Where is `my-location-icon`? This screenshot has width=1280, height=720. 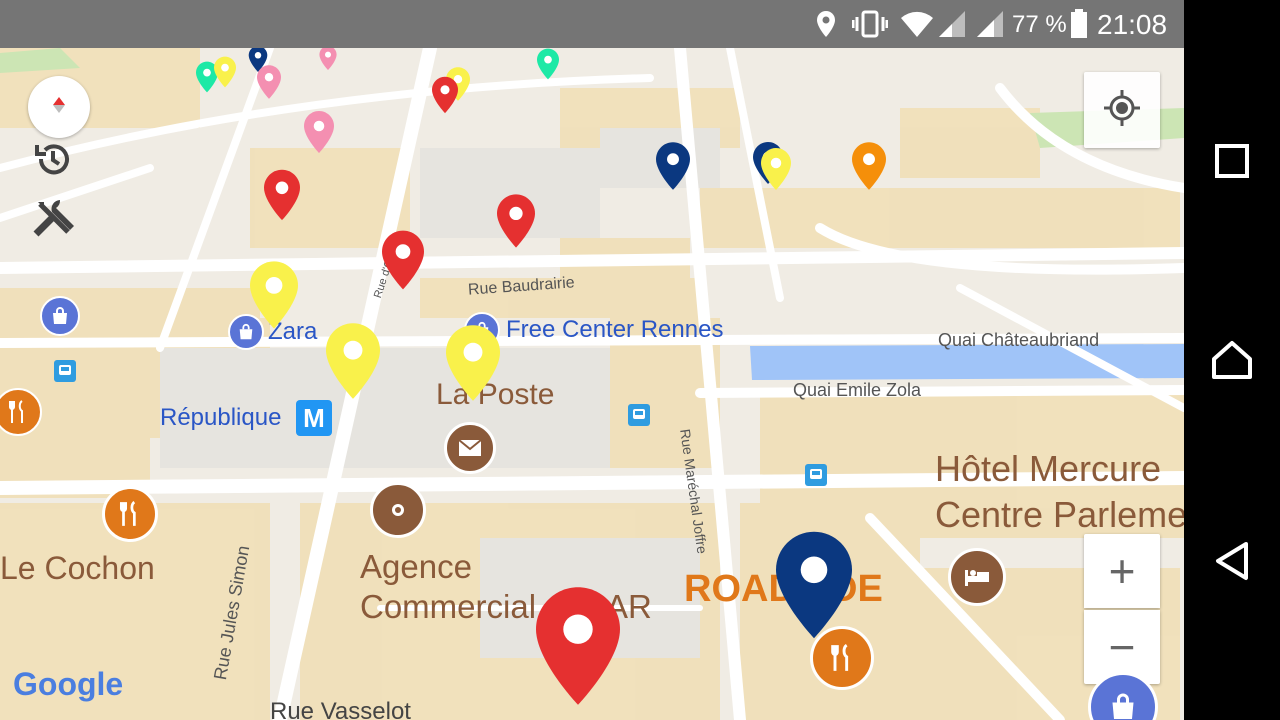
my-location-icon is located at coordinates (1122, 110).